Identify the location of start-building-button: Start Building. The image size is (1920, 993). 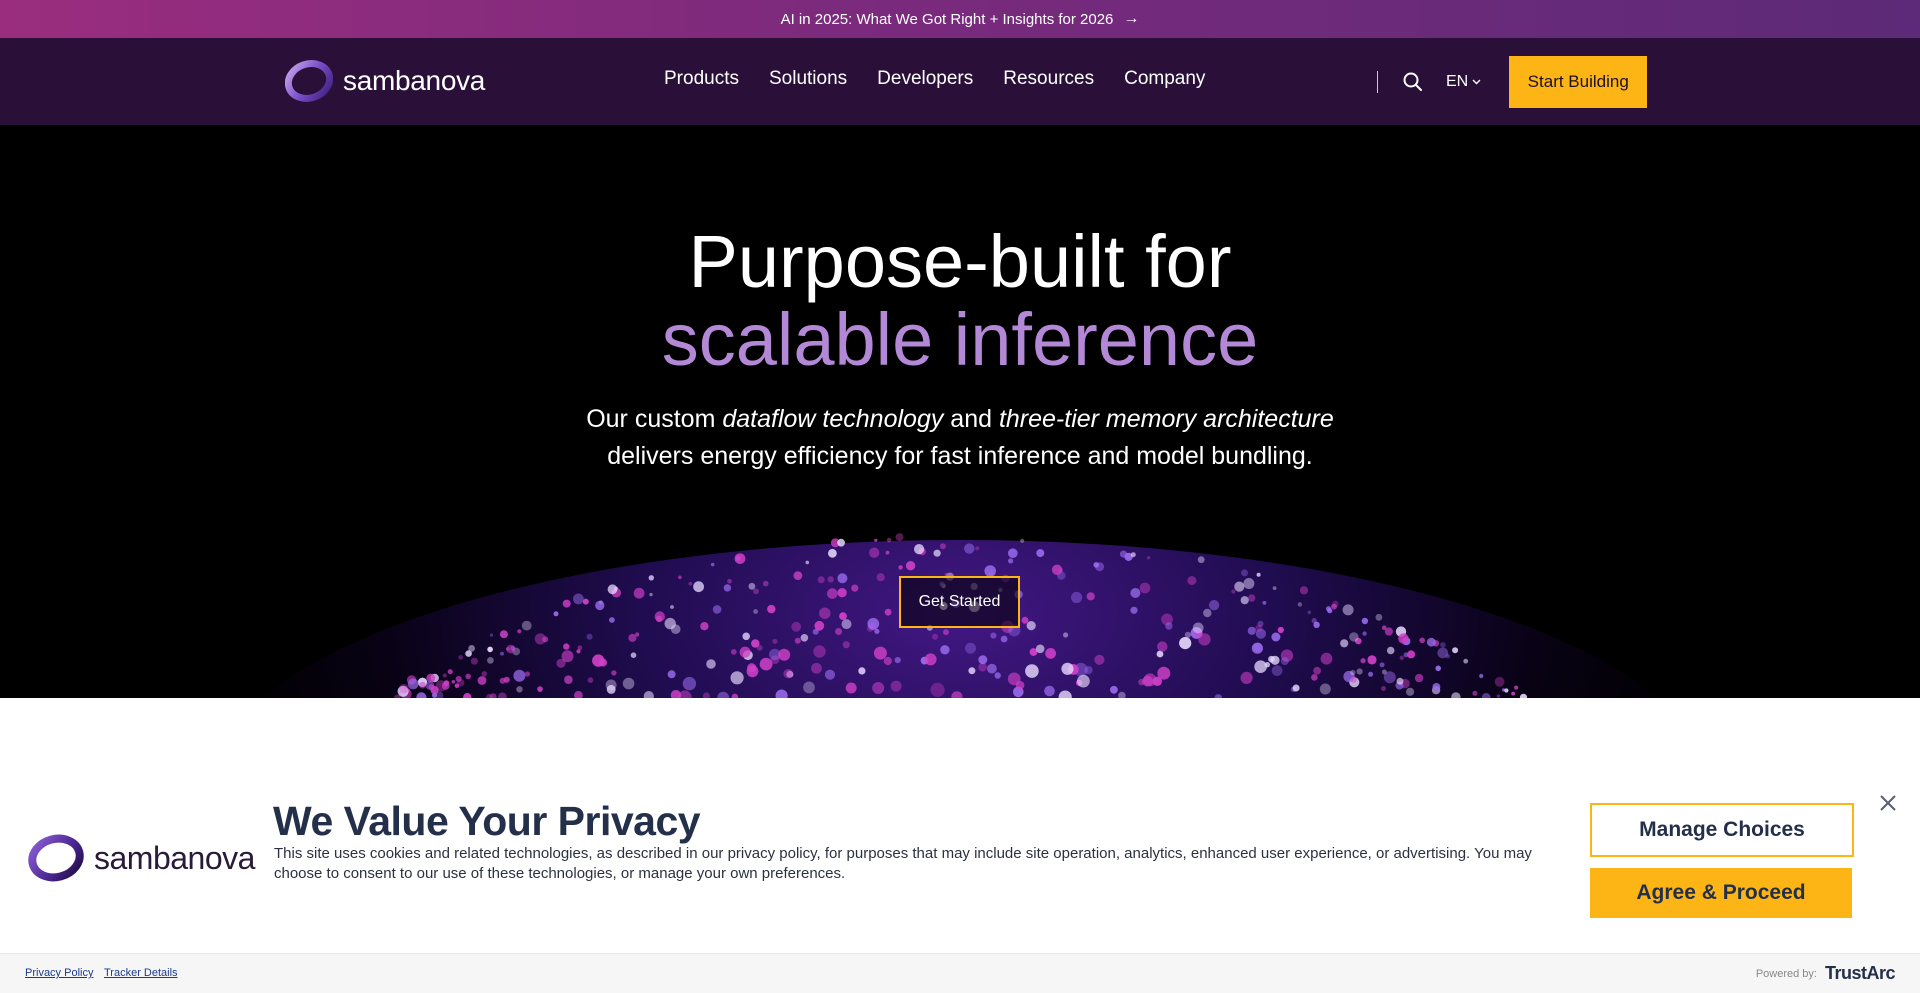
(1578, 82).